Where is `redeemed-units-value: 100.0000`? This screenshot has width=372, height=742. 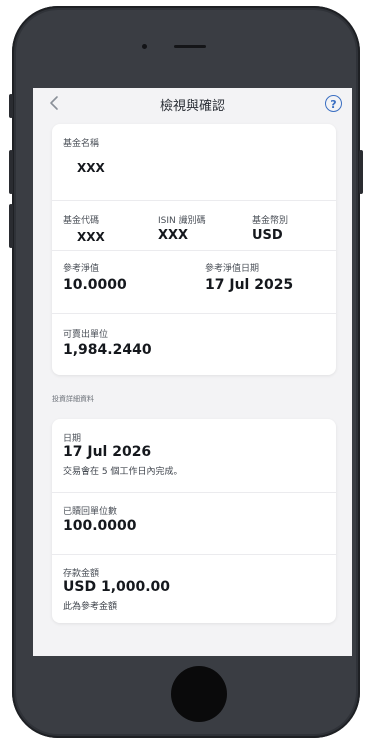
redeemed-units-value: 100.0000 is located at coordinates (100, 526).